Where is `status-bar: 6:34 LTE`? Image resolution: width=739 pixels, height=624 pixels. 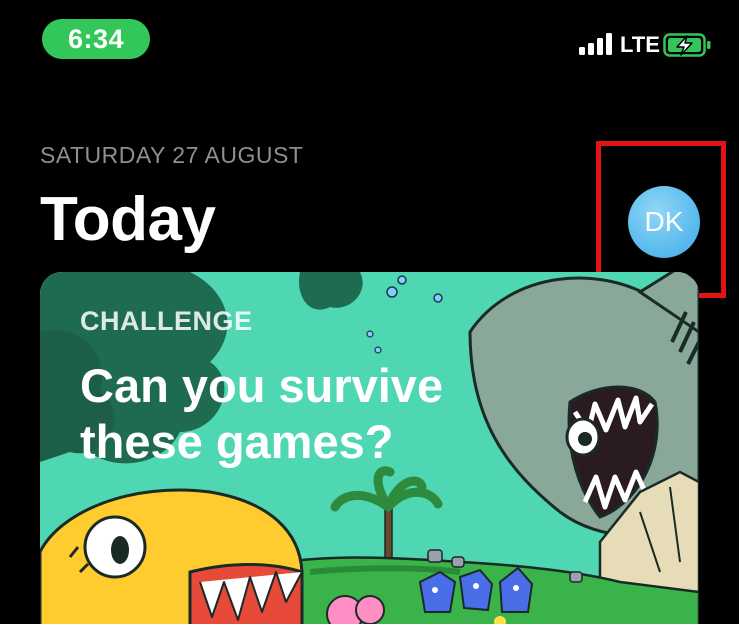
status-bar: 6:34 LTE is located at coordinates (369, 40).